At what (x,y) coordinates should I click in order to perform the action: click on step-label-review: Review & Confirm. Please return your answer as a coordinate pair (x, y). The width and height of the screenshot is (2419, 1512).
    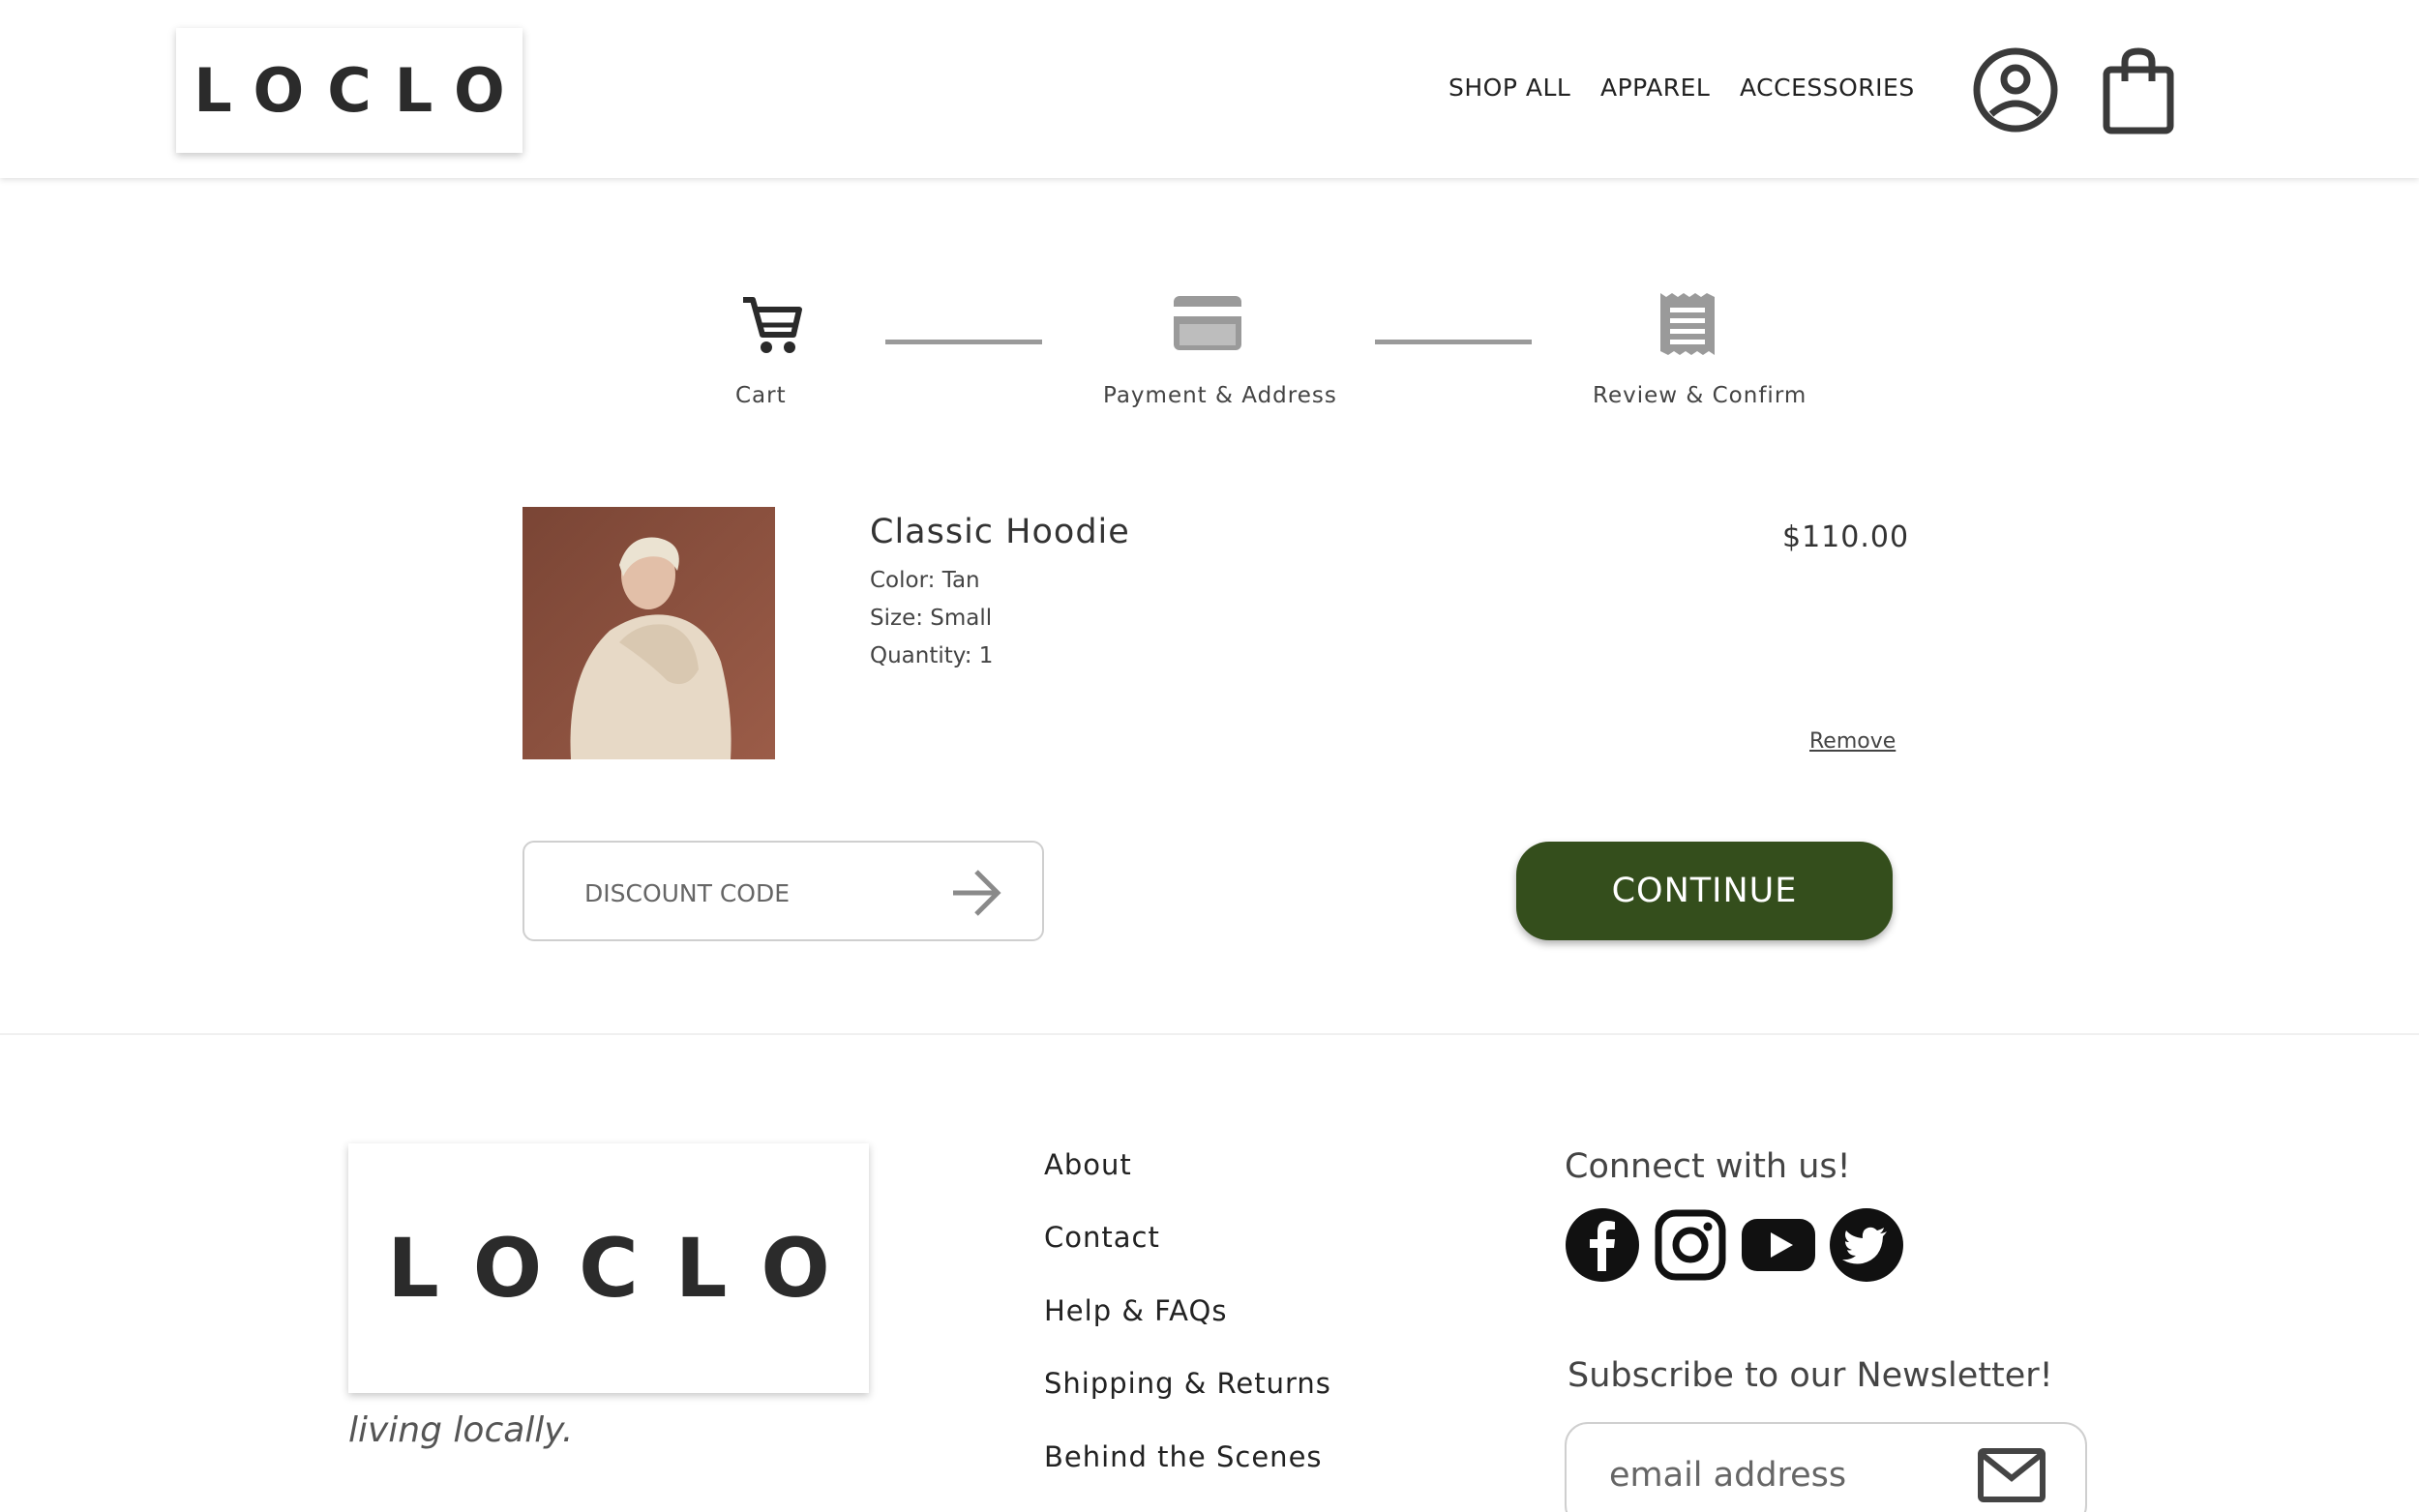
    Looking at the image, I should click on (1700, 396).